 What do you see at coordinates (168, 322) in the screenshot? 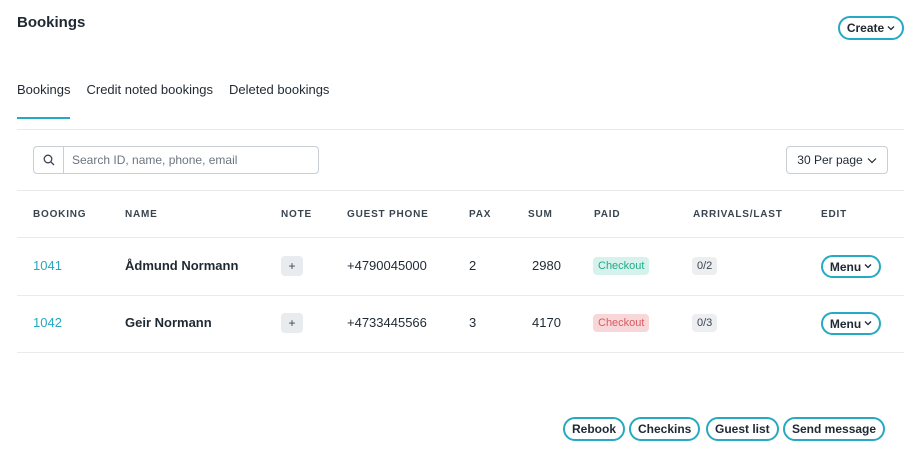
I see `guest-name: Geir Normann` at bounding box center [168, 322].